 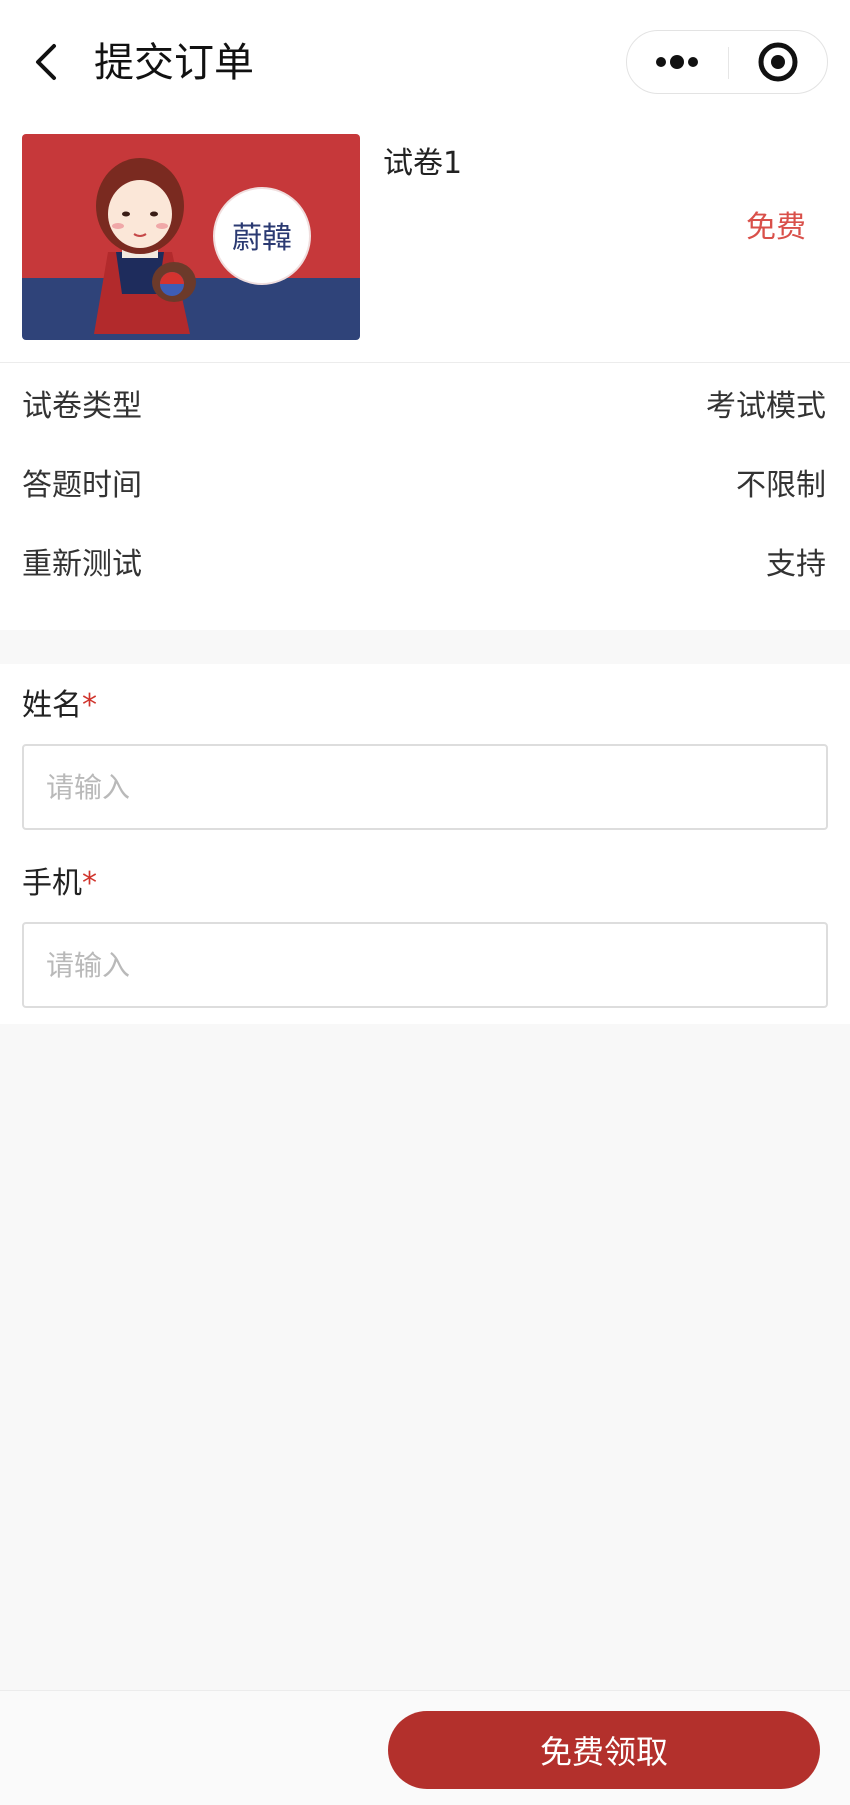 I want to click on info-row-type: 试卷类型 考试模式, so click(x=425, y=407).